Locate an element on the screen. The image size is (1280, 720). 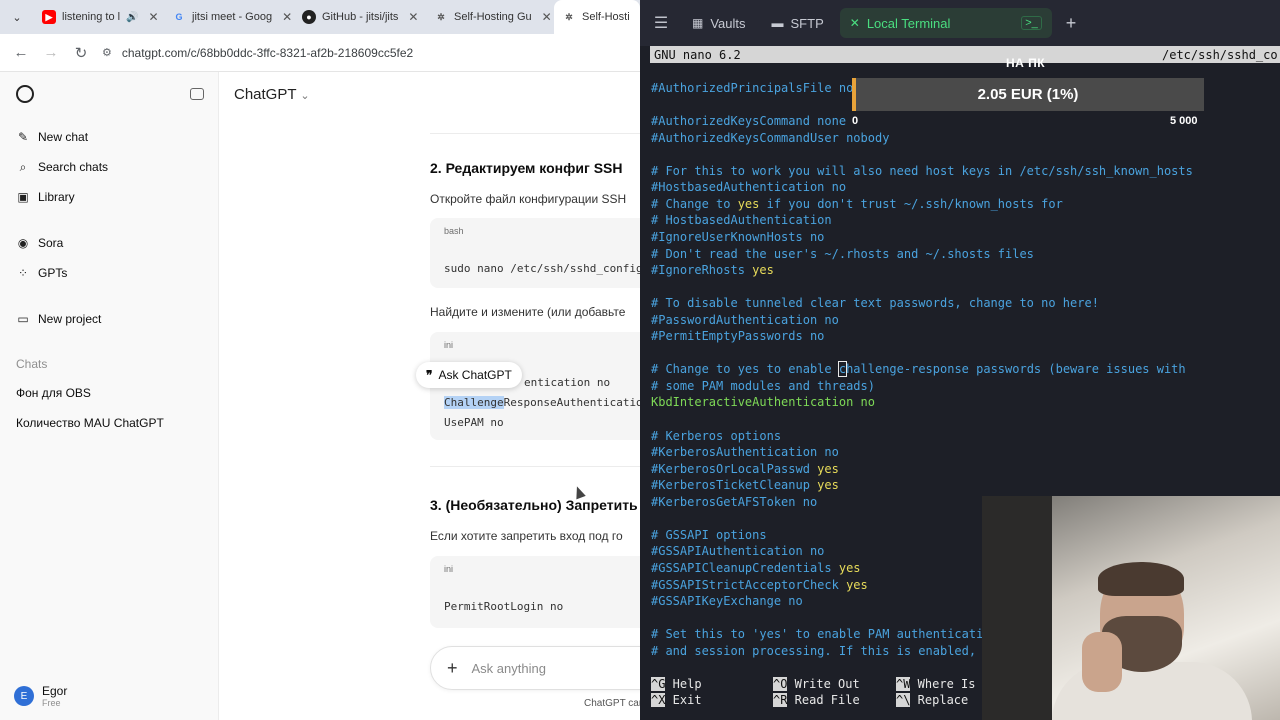
nano-shortcut-exit: ^X Exit is located at coordinates (676, 700).